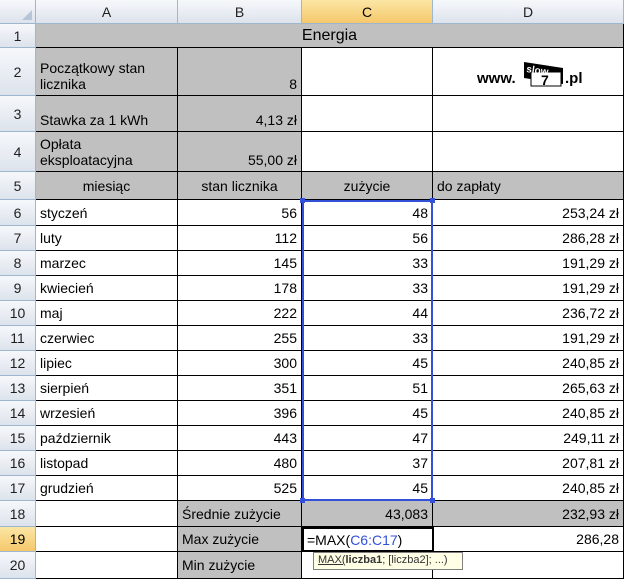  I want to click on column-header-d: D, so click(528, 12).